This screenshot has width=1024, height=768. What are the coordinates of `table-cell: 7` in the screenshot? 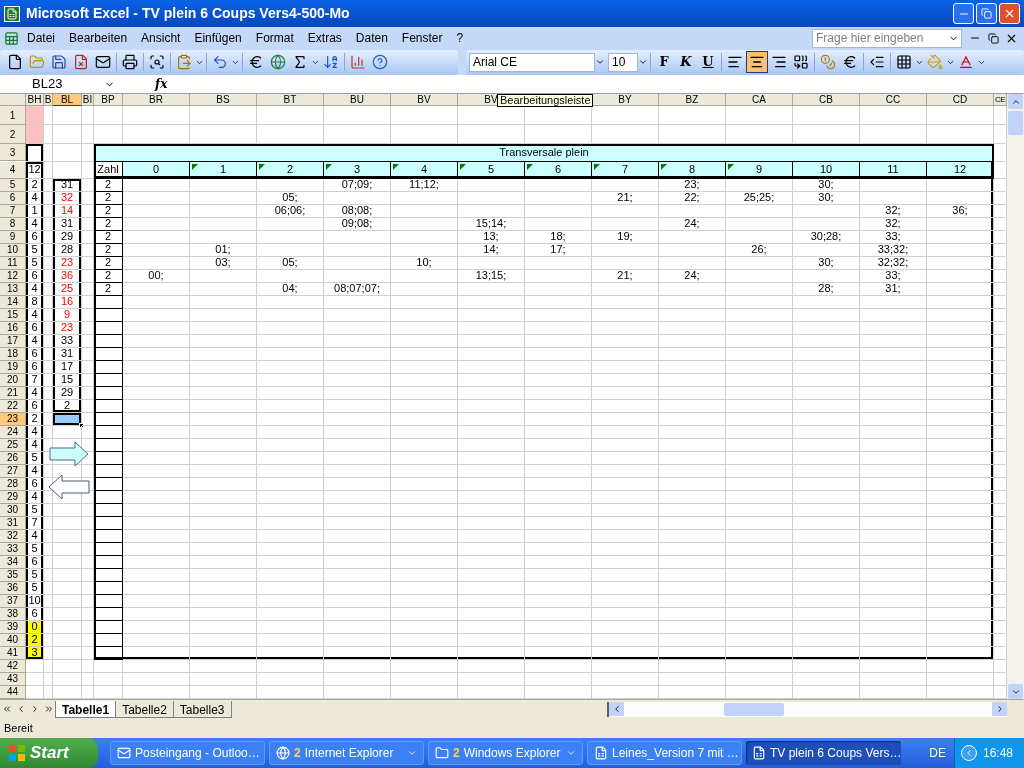 It's located at (35, 523).